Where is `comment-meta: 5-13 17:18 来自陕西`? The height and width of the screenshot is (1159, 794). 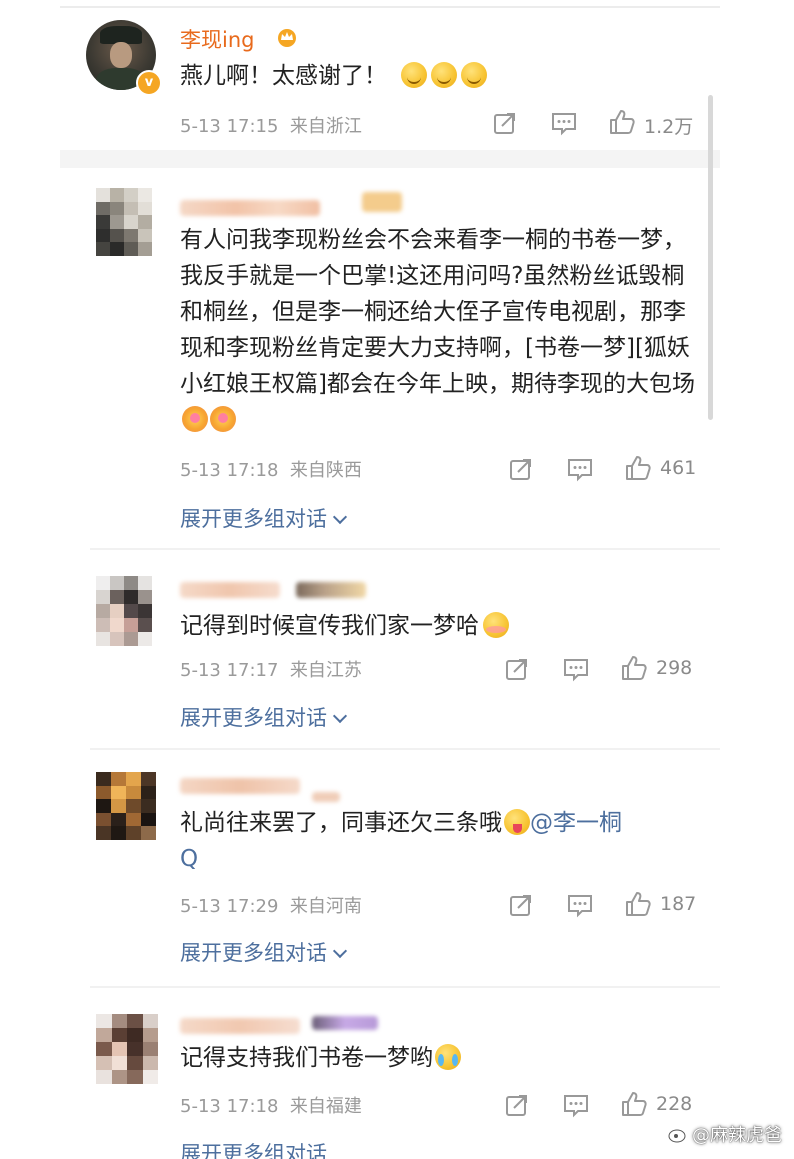 comment-meta: 5-13 17:18 来自陕西 is located at coordinates (271, 469).